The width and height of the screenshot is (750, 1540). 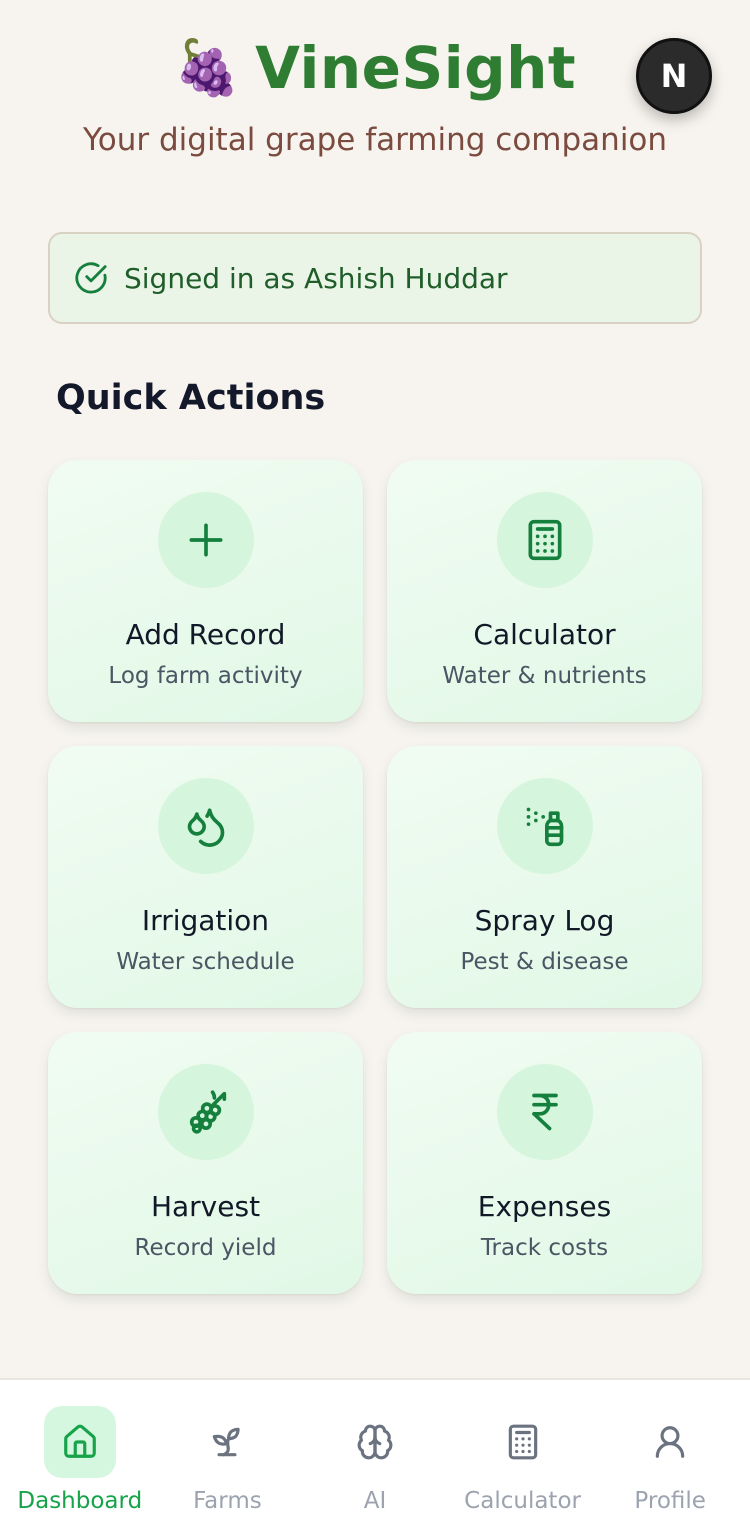 I want to click on nav-item-dashboard: Dashboard, so click(x=80, y=1460).